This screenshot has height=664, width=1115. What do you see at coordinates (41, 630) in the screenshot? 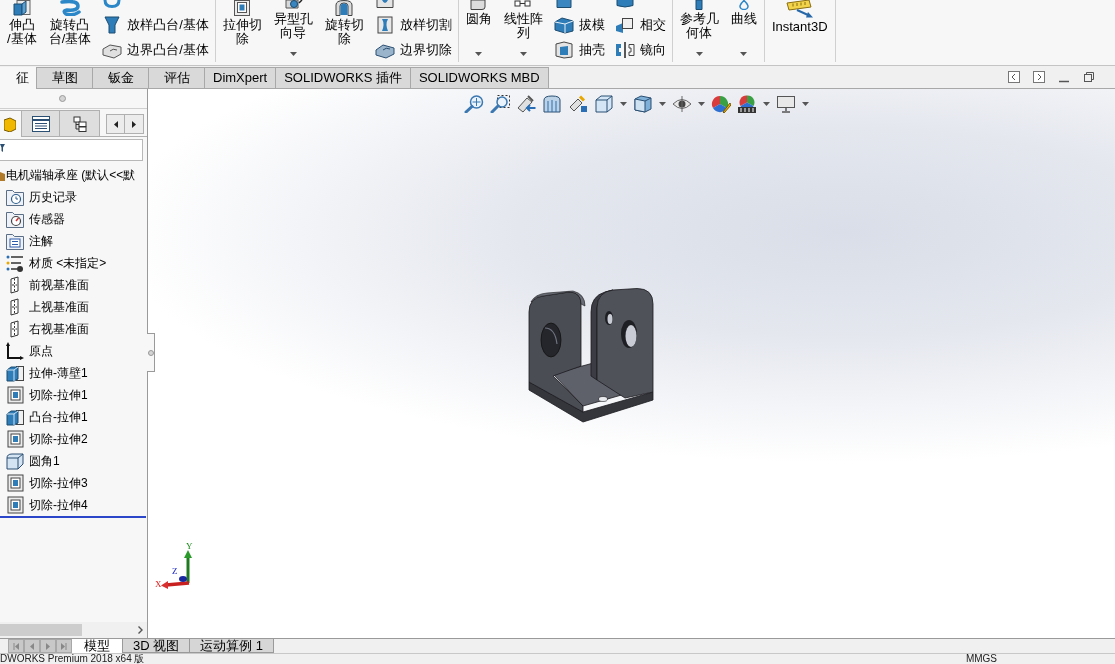
I see `scrollbar-thumb` at bounding box center [41, 630].